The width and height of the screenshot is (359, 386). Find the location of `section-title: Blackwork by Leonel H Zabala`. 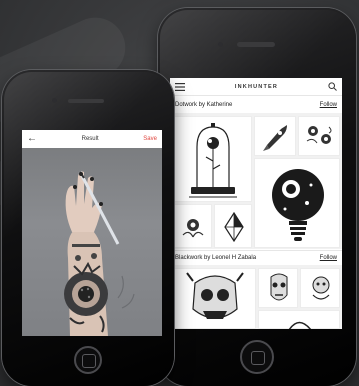

section-title: Blackwork by Leonel H Zabala is located at coordinates (216, 257).